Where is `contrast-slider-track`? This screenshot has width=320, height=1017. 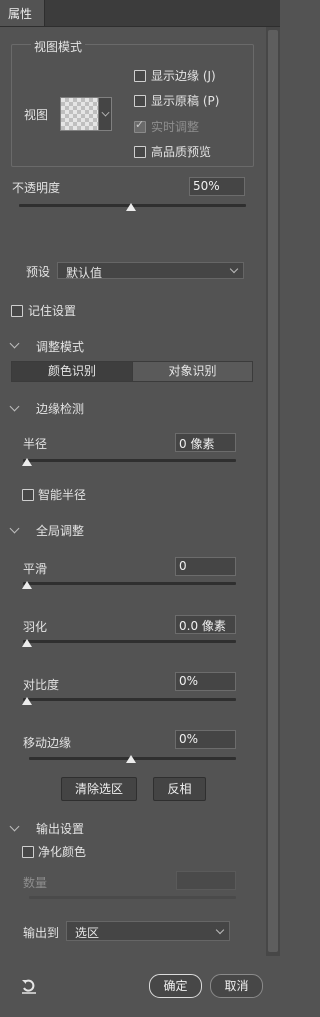
contrast-slider-track is located at coordinates (129, 699).